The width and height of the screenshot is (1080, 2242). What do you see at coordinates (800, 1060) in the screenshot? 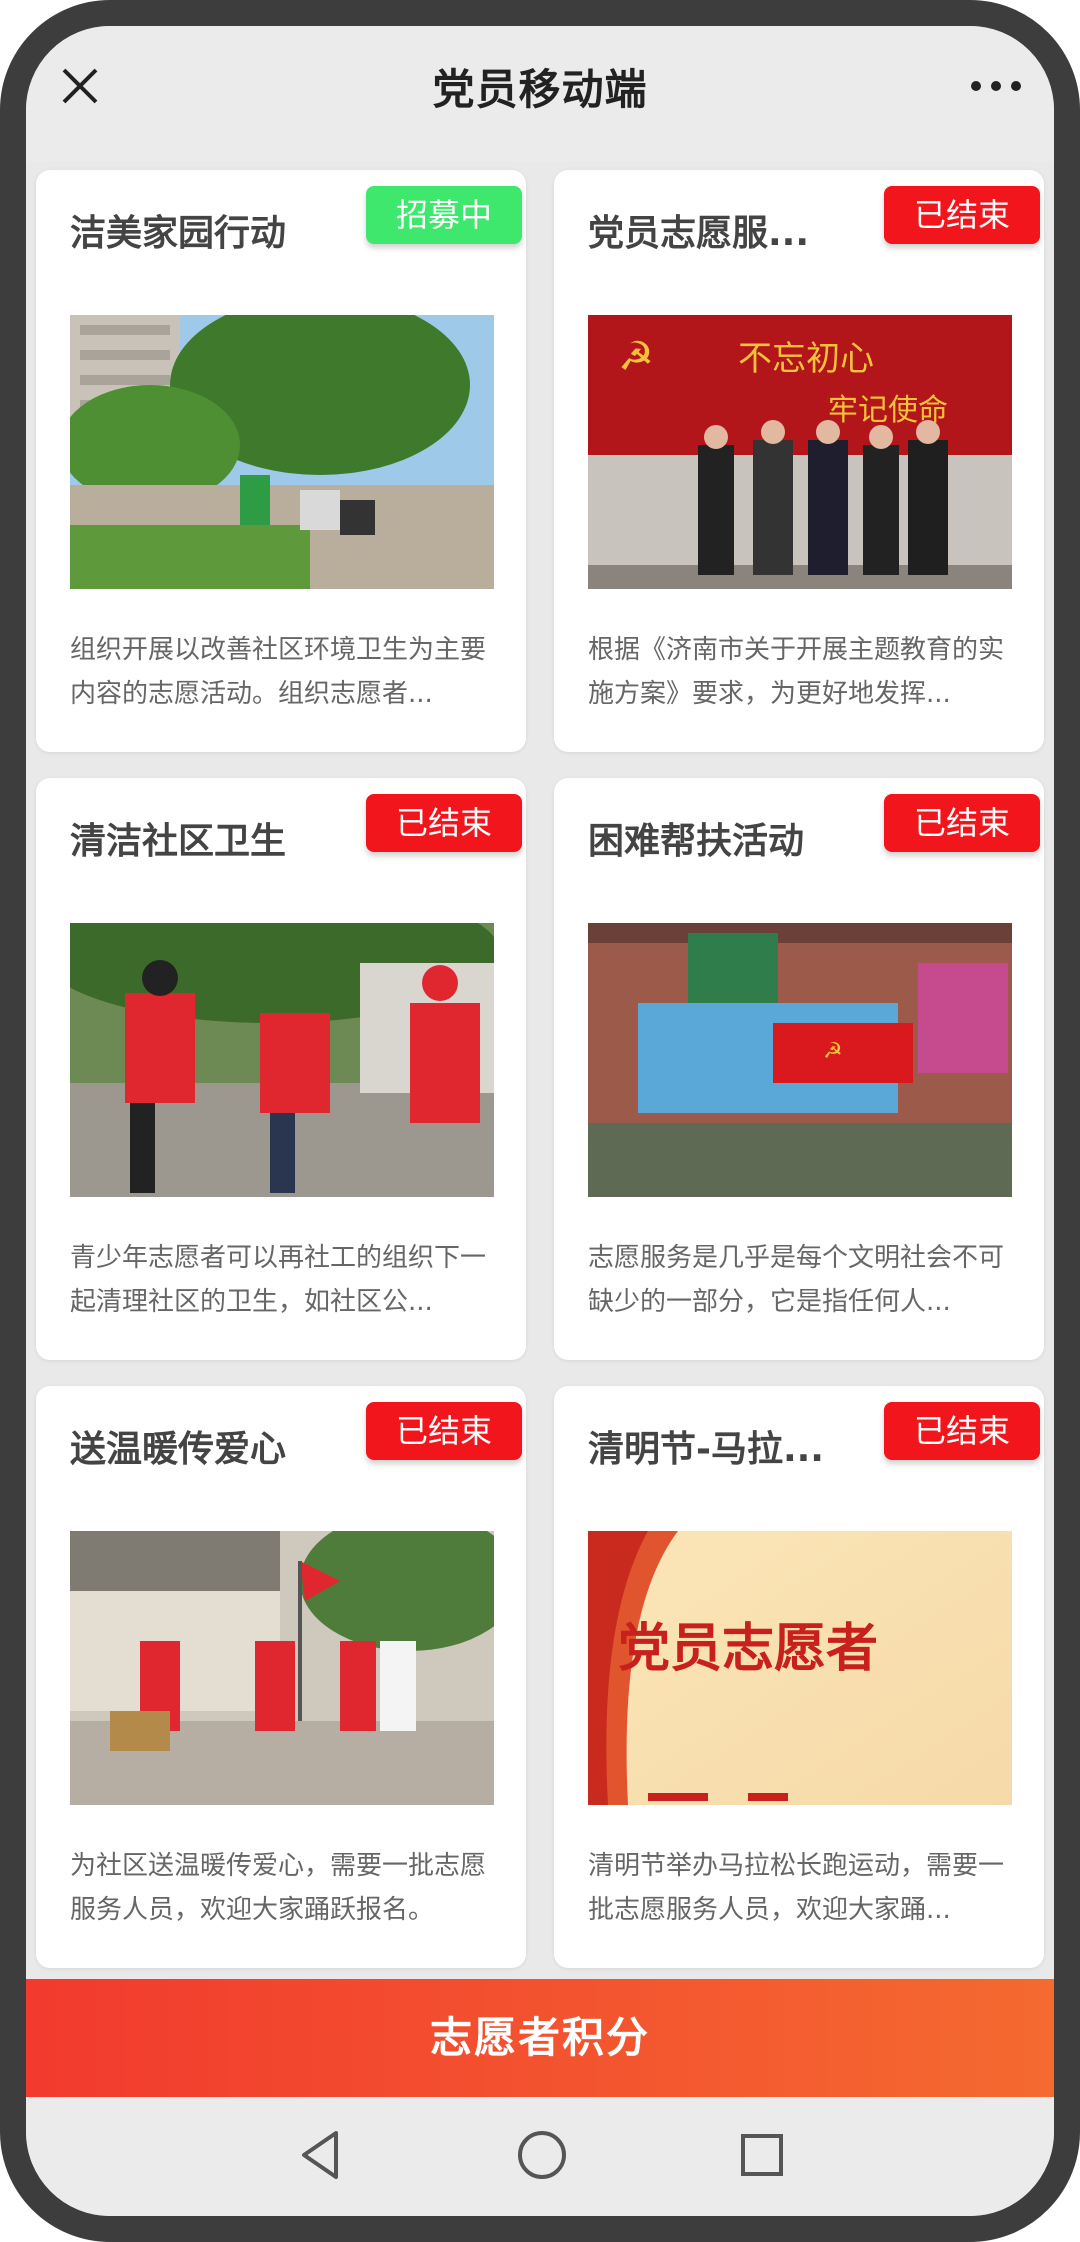
I see `activity-photo: ☭` at bounding box center [800, 1060].